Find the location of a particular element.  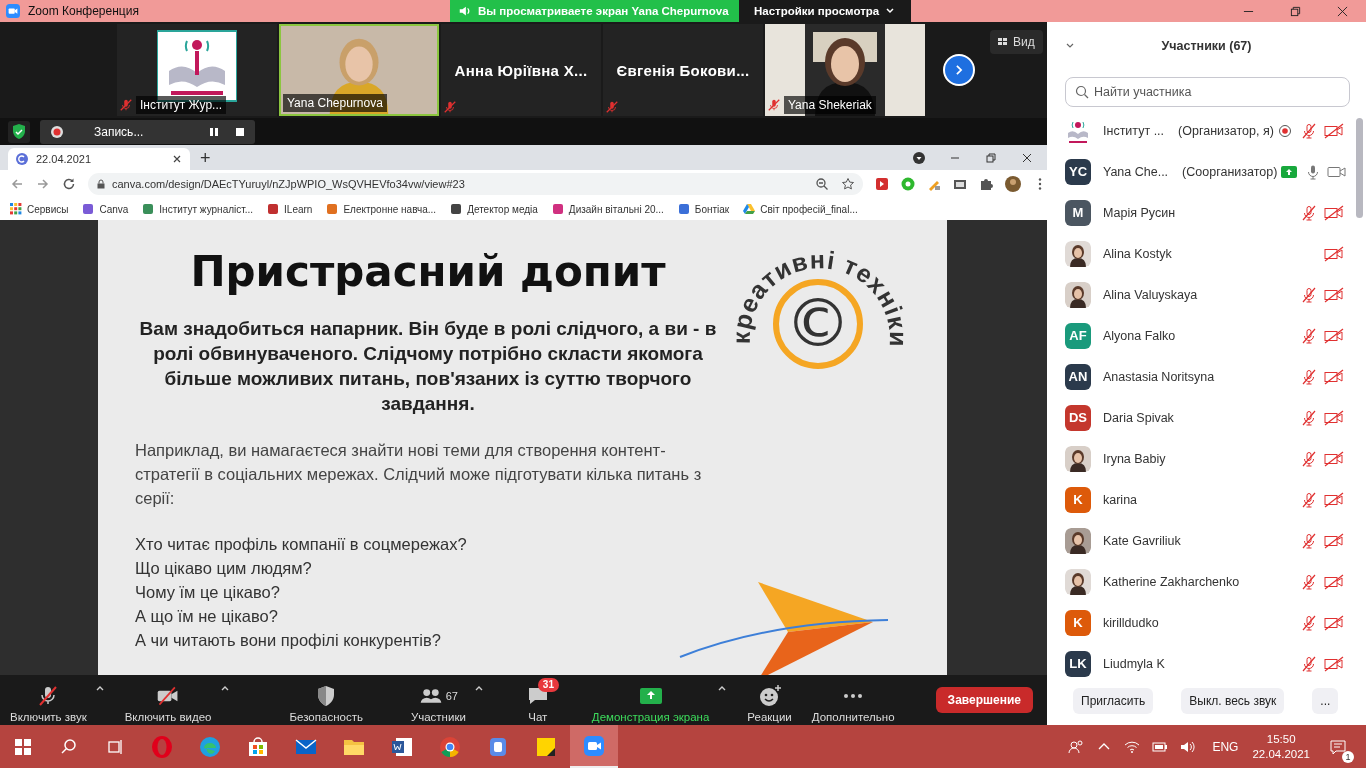

triangle-logo-icon is located at coordinates (749, 209).